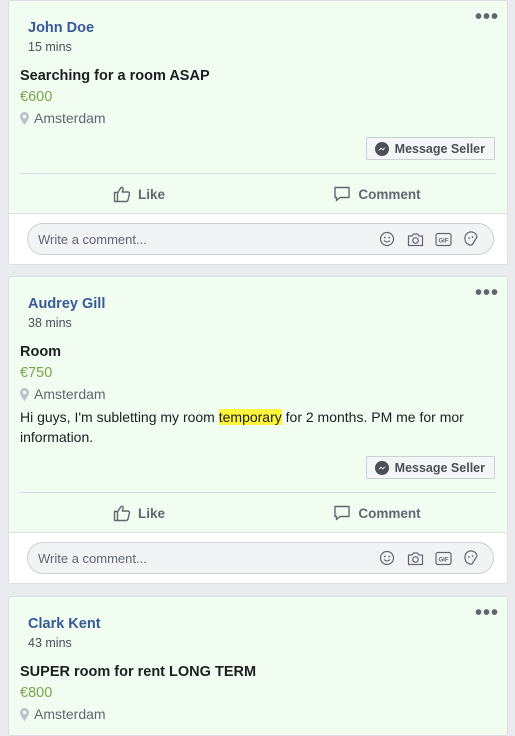 Image resolution: width=515 pixels, height=736 pixels. I want to click on post-price: €750, so click(36, 373).